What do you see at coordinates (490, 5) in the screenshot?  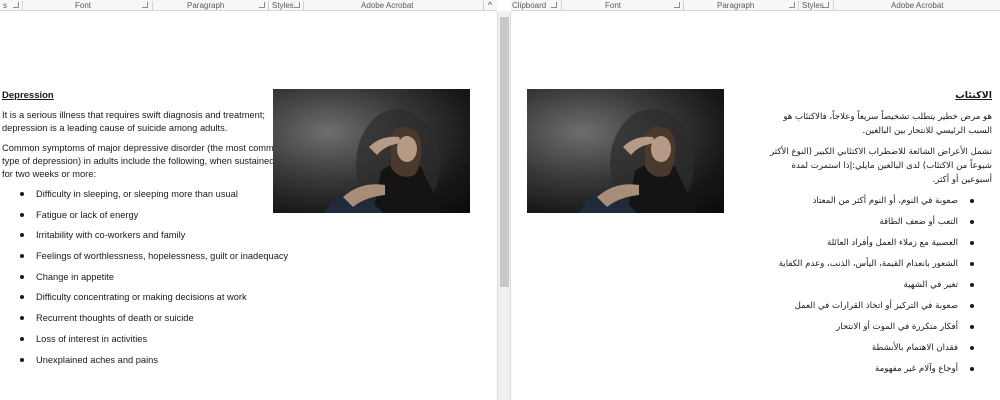 I see `collapse-ribbon-icon: ^` at bounding box center [490, 5].